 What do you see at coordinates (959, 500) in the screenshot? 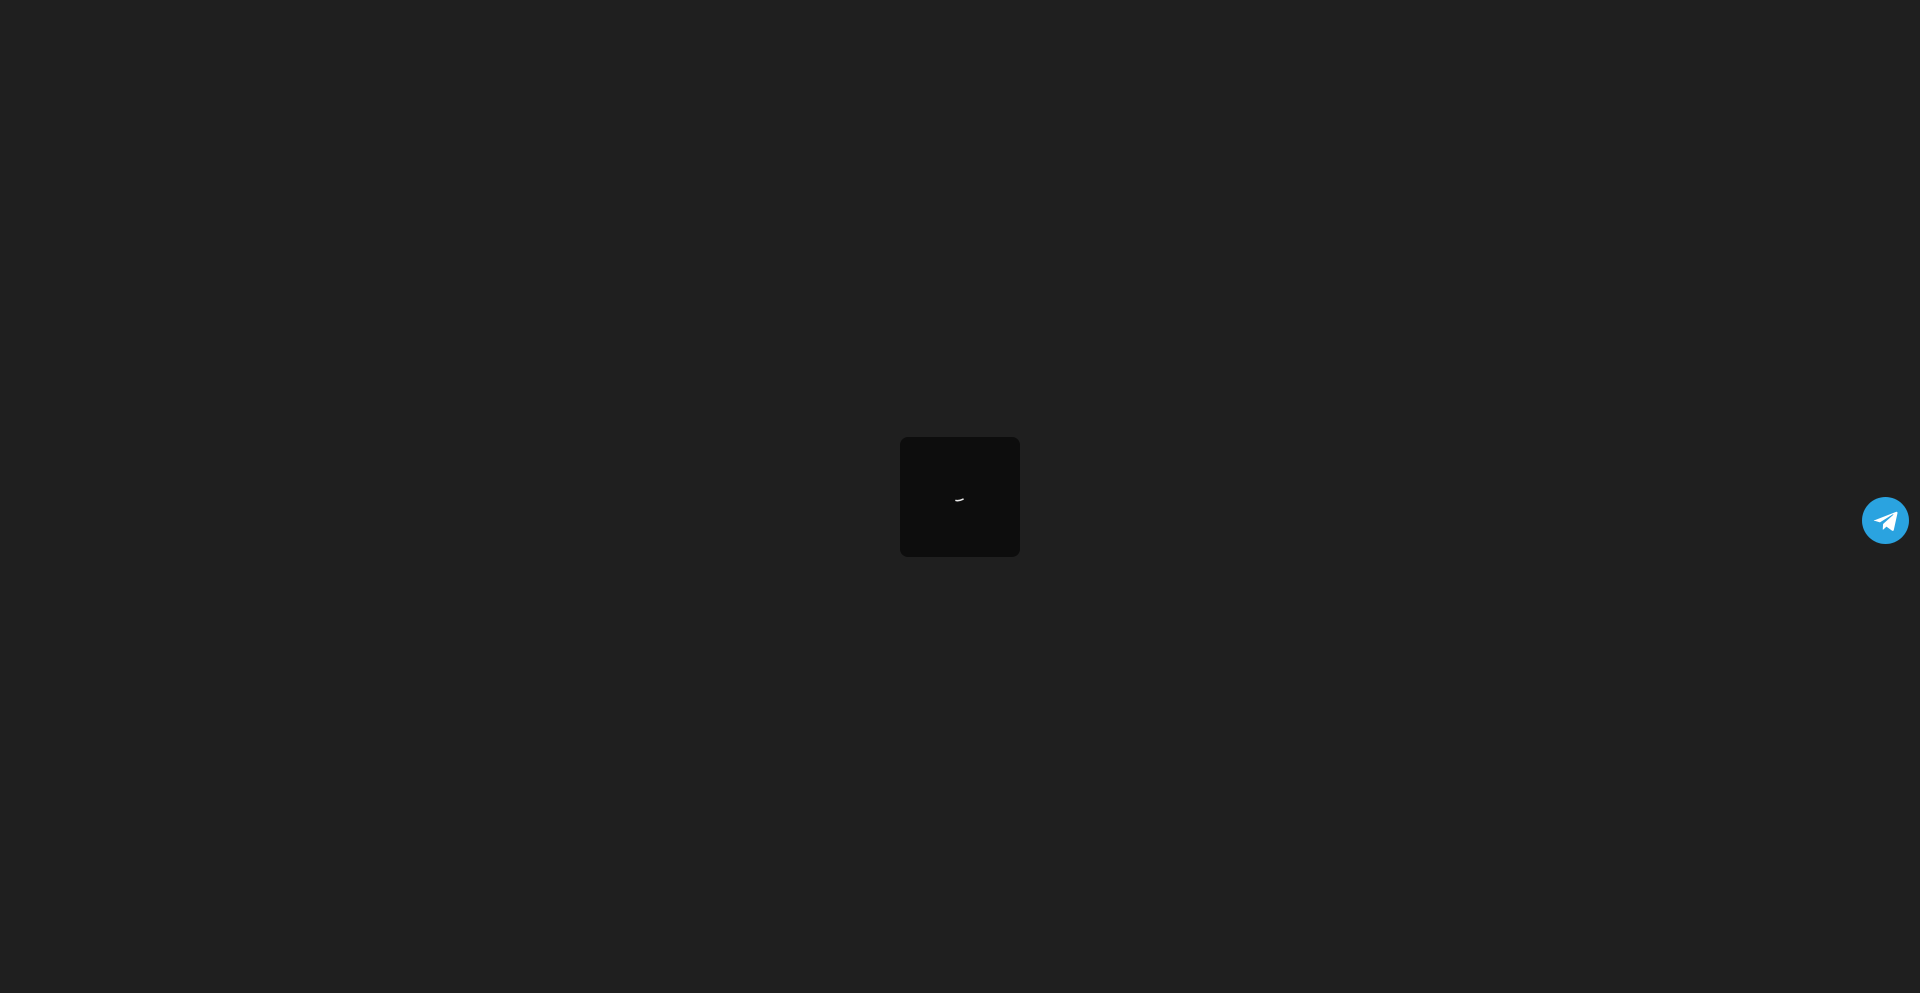
I see `loading-spinner-icon` at bounding box center [959, 500].